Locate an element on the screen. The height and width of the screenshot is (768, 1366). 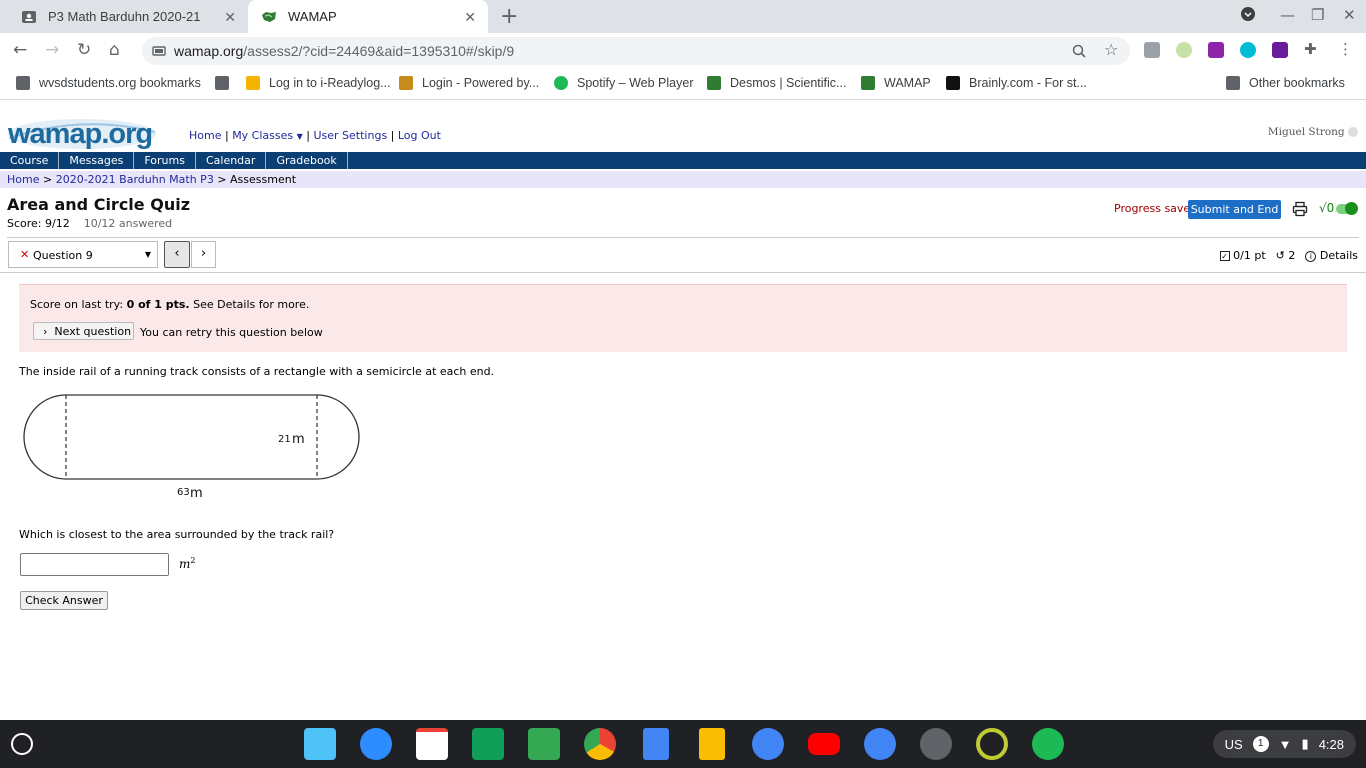
battery-icon: ▮ is located at coordinates (1305, 743).